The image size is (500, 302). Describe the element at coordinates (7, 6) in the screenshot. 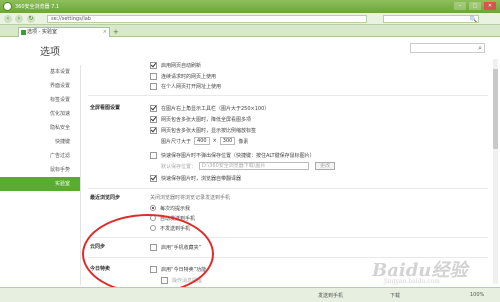

I see `browser-logo-icon` at that location.